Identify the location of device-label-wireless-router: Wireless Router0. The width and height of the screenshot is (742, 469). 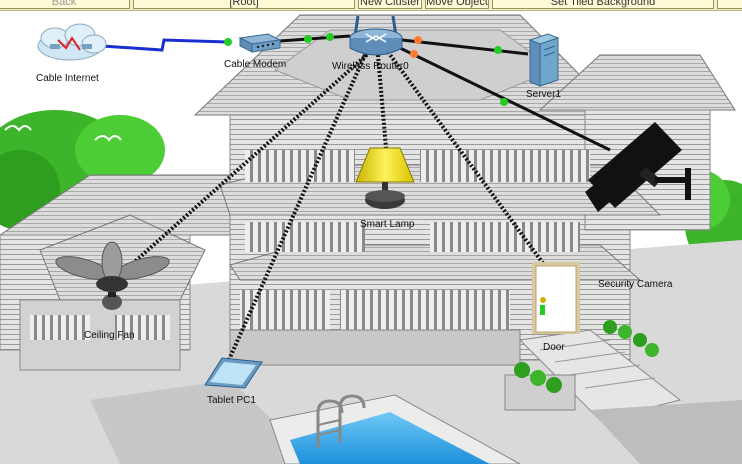
(370, 66).